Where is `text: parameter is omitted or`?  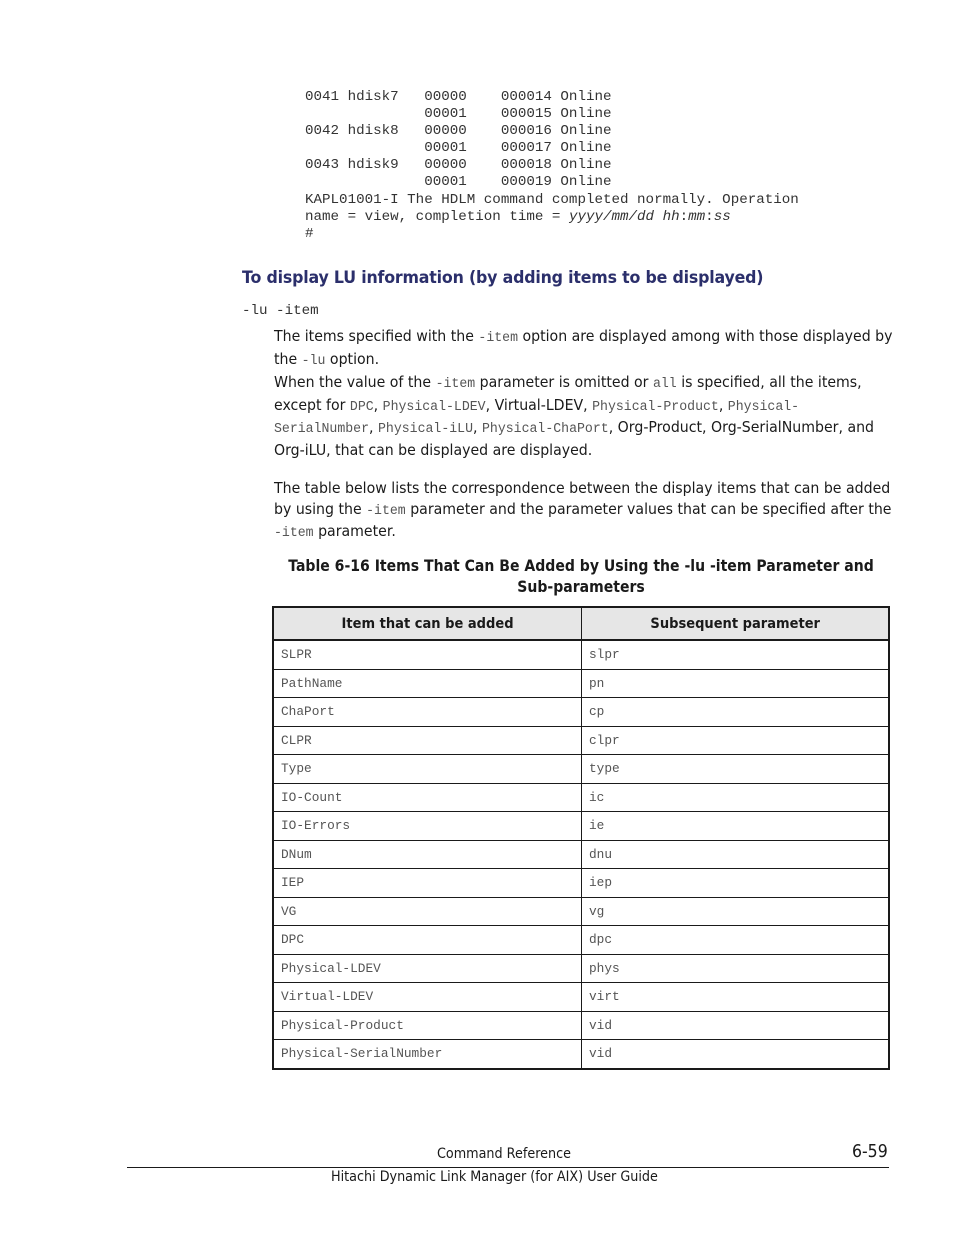 text: parameter is omitted or is located at coordinates (564, 382).